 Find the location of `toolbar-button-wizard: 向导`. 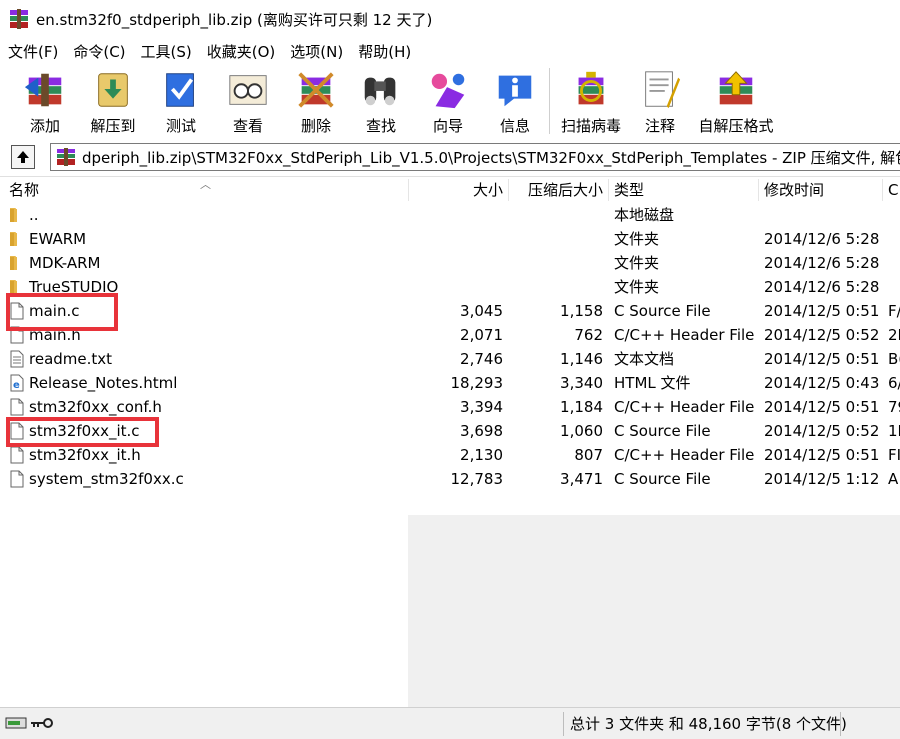

toolbar-button-wizard: 向导 is located at coordinates (448, 100).